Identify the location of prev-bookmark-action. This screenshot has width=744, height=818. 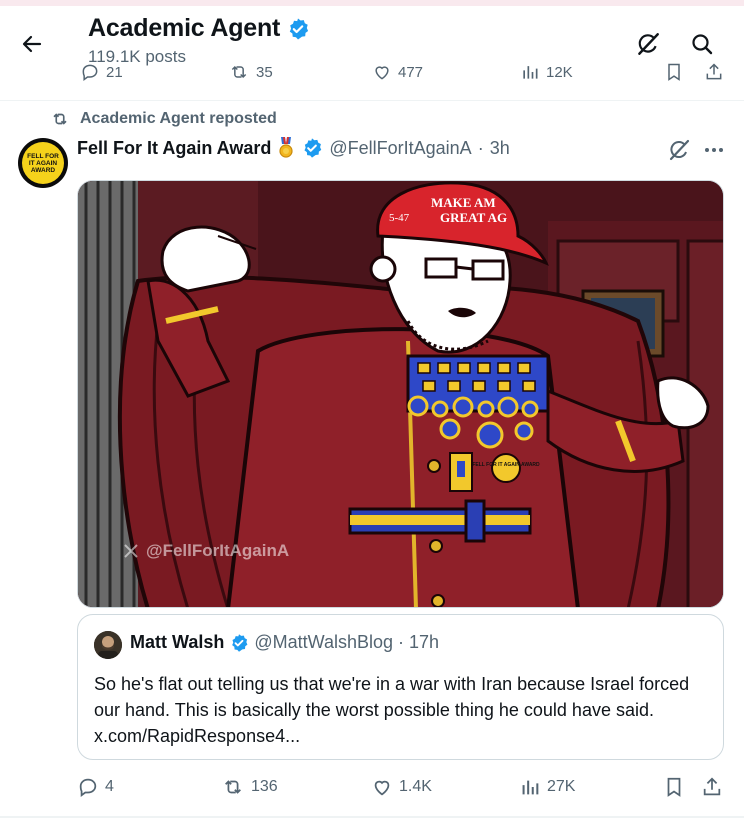
(674, 72).